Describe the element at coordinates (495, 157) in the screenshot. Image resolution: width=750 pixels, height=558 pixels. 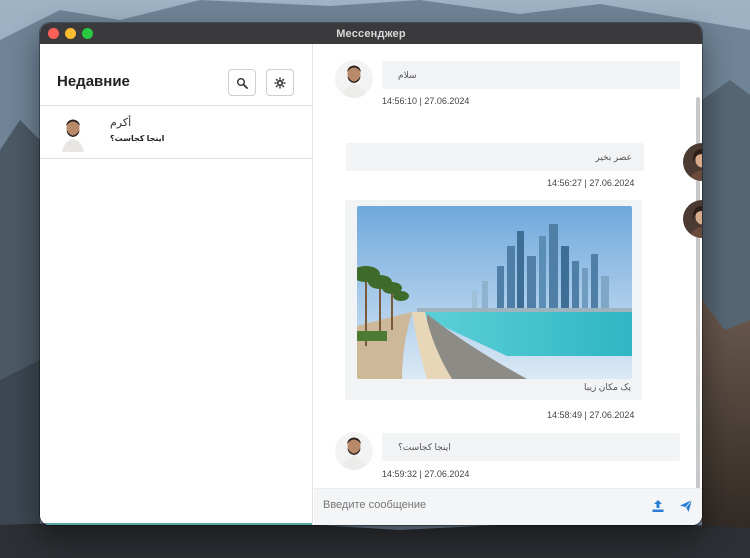
I see `message-bubble-outgoing: عصر بخیر` at that location.